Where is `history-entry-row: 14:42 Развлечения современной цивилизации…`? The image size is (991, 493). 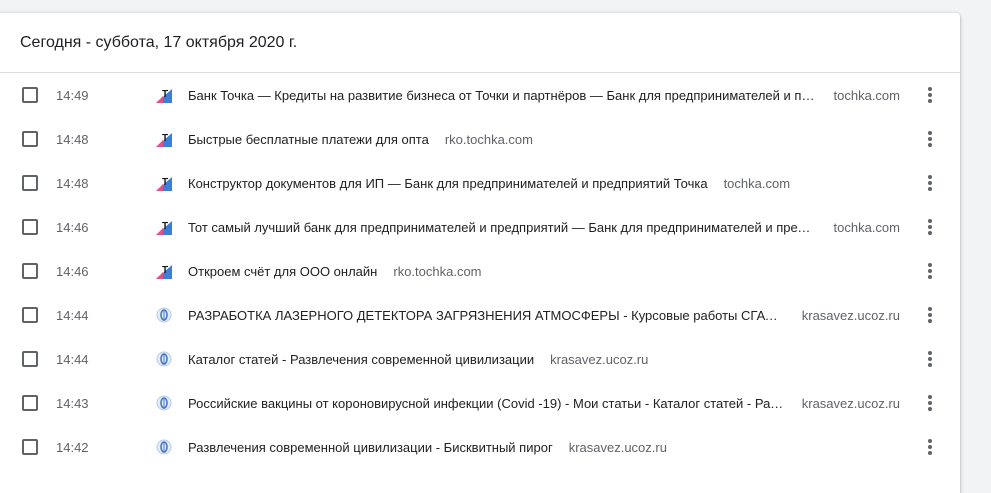
history-entry-row: 14:42 Развлечения современной цивилизации… is located at coordinates (480, 447).